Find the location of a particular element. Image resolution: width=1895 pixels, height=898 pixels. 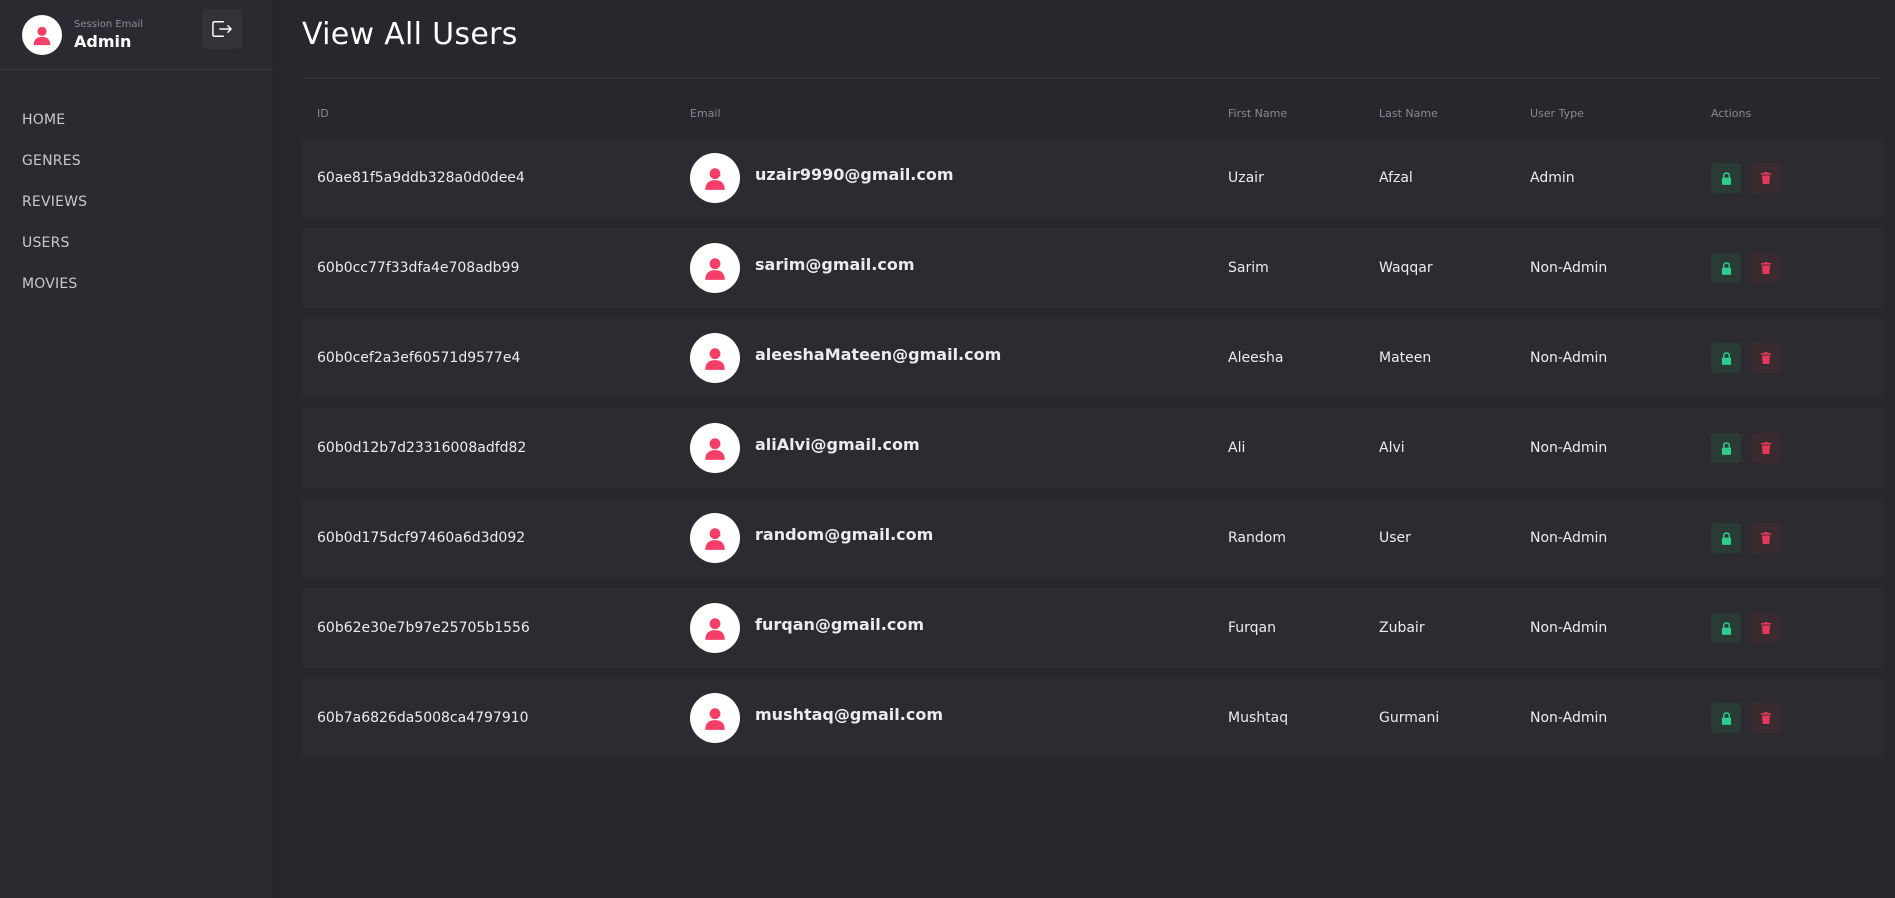

user-email: aleeshaMateen@gmail.com is located at coordinates (878, 354).